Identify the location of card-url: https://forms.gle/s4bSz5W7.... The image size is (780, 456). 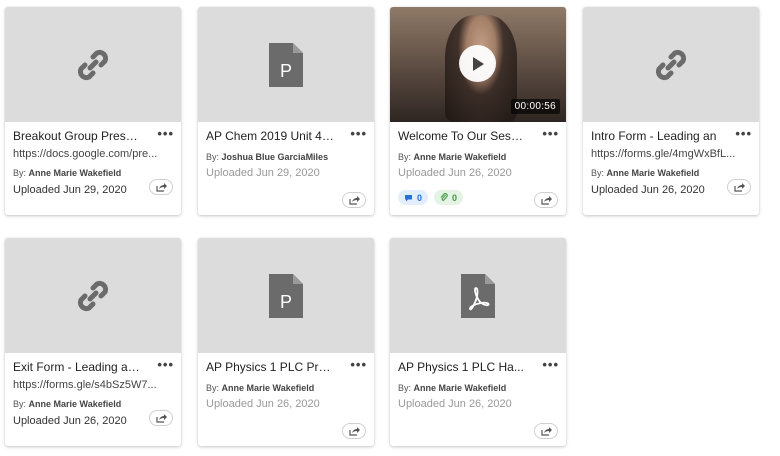
(93, 385).